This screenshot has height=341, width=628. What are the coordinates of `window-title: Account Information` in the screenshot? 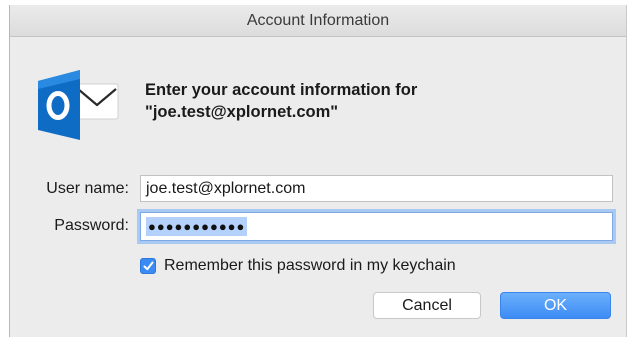 It's located at (318, 21).